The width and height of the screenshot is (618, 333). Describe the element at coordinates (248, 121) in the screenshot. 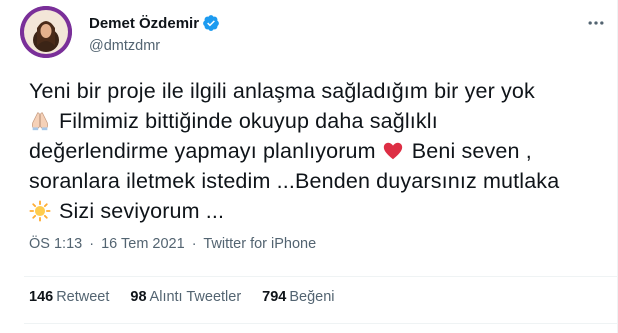

I see `tweet-line-text: Filmimiz bittiğinde okuyup daha sağlıklı` at that location.